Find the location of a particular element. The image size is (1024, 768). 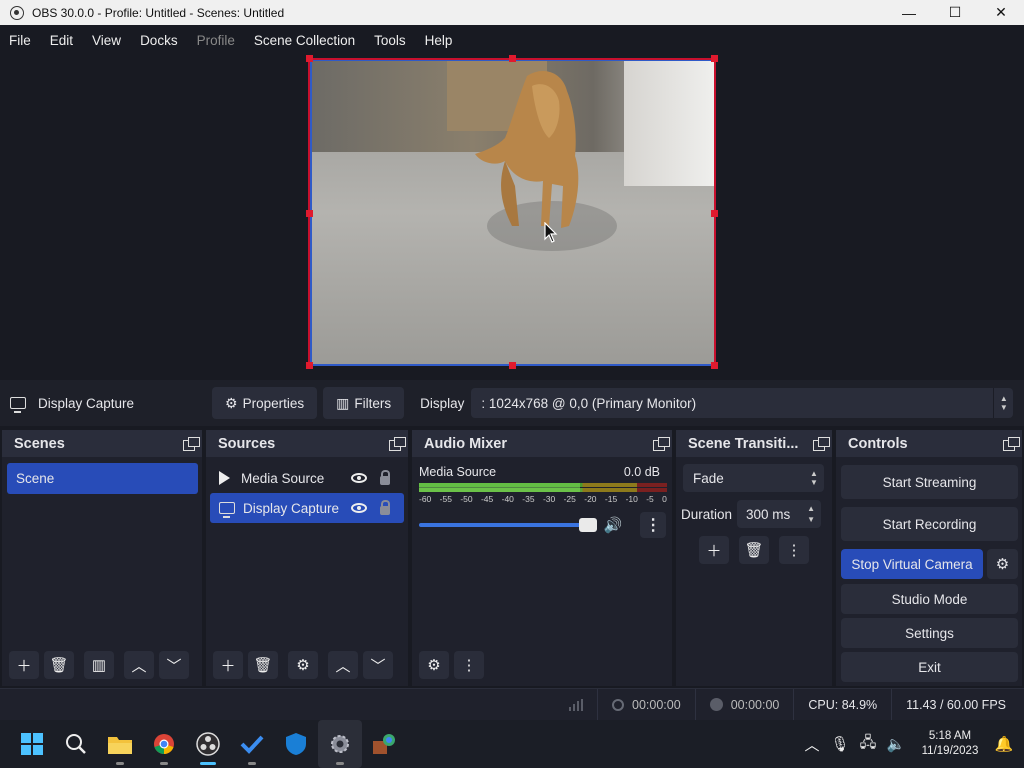

checkmark-icon is located at coordinates (252, 744).